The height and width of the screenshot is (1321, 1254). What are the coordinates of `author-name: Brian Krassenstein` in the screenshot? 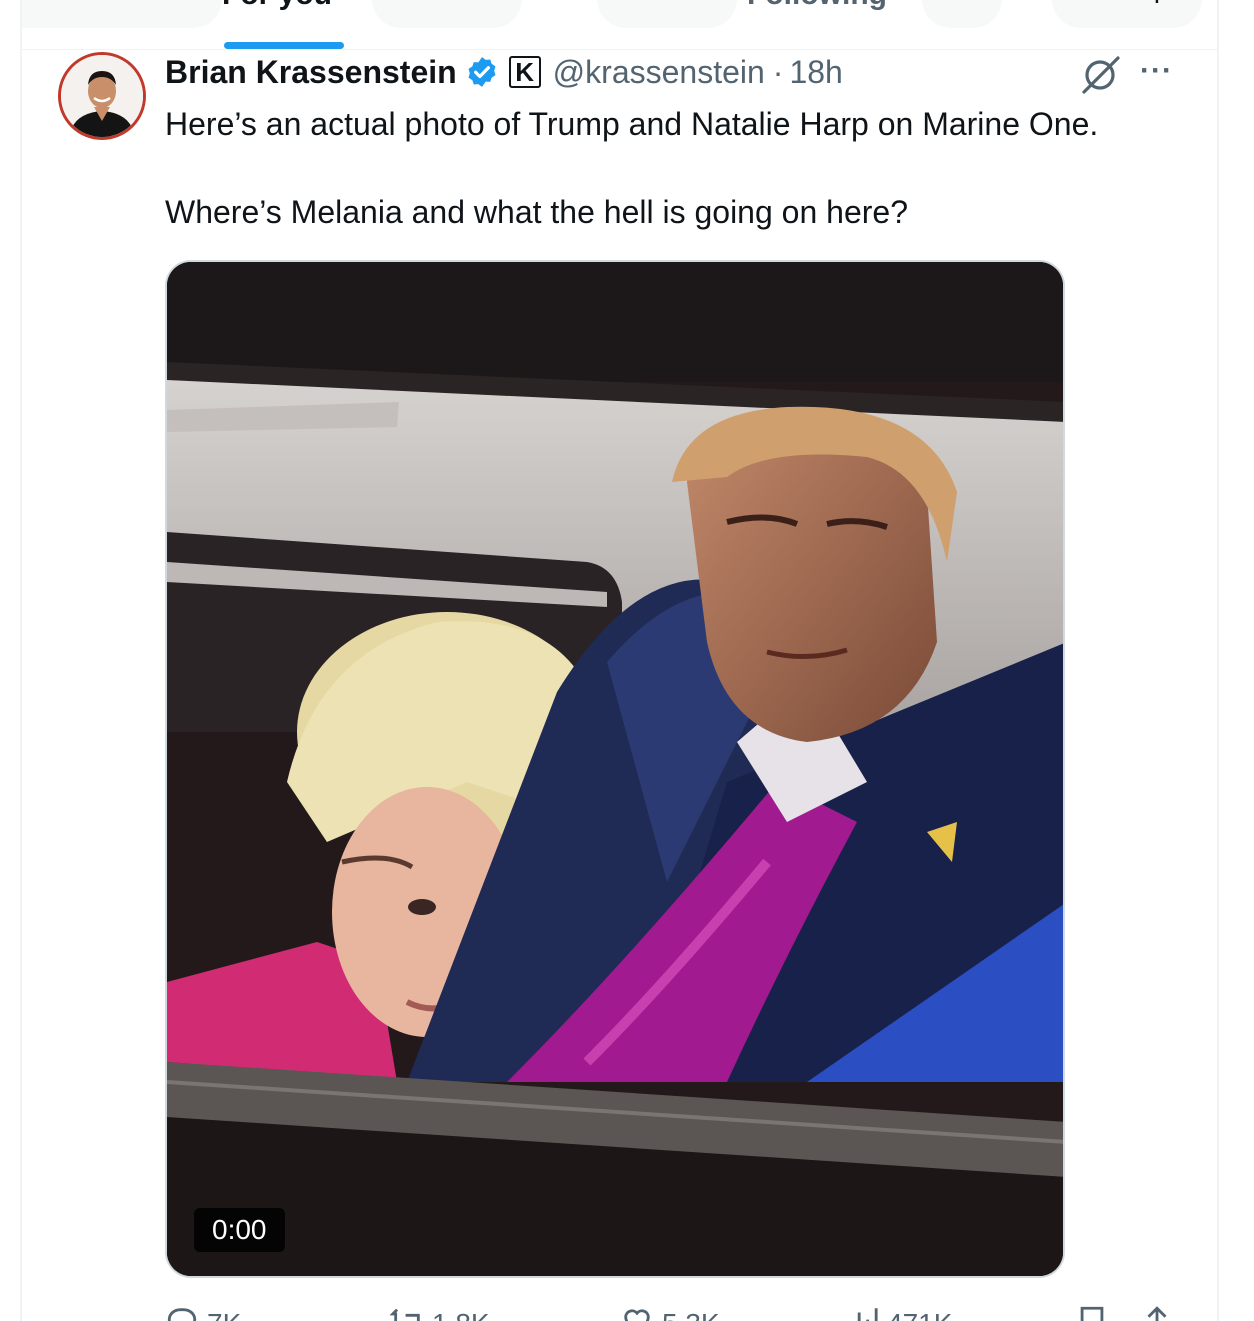 It's located at (311, 72).